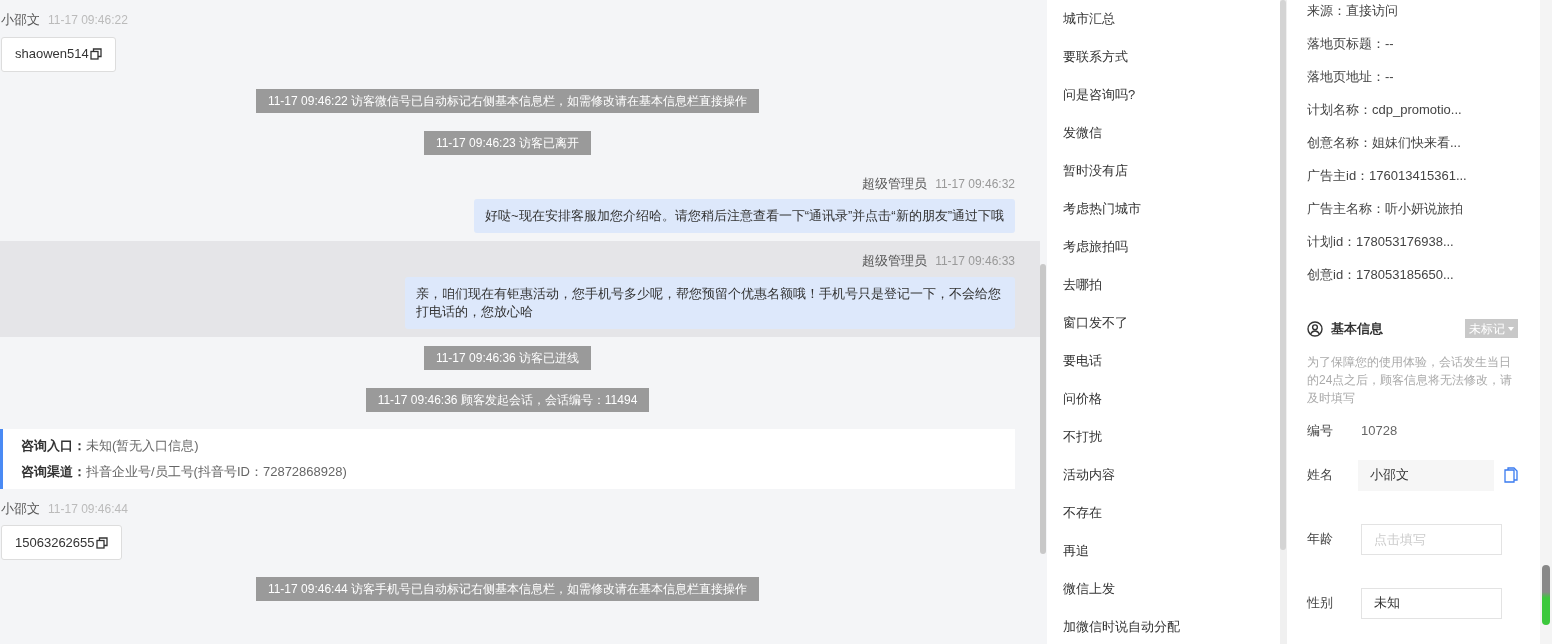 The width and height of the screenshot is (1552, 644). What do you see at coordinates (1320, 475) in the screenshot?
I see `field-label: 姓名` at bounding box center [1320, 475].